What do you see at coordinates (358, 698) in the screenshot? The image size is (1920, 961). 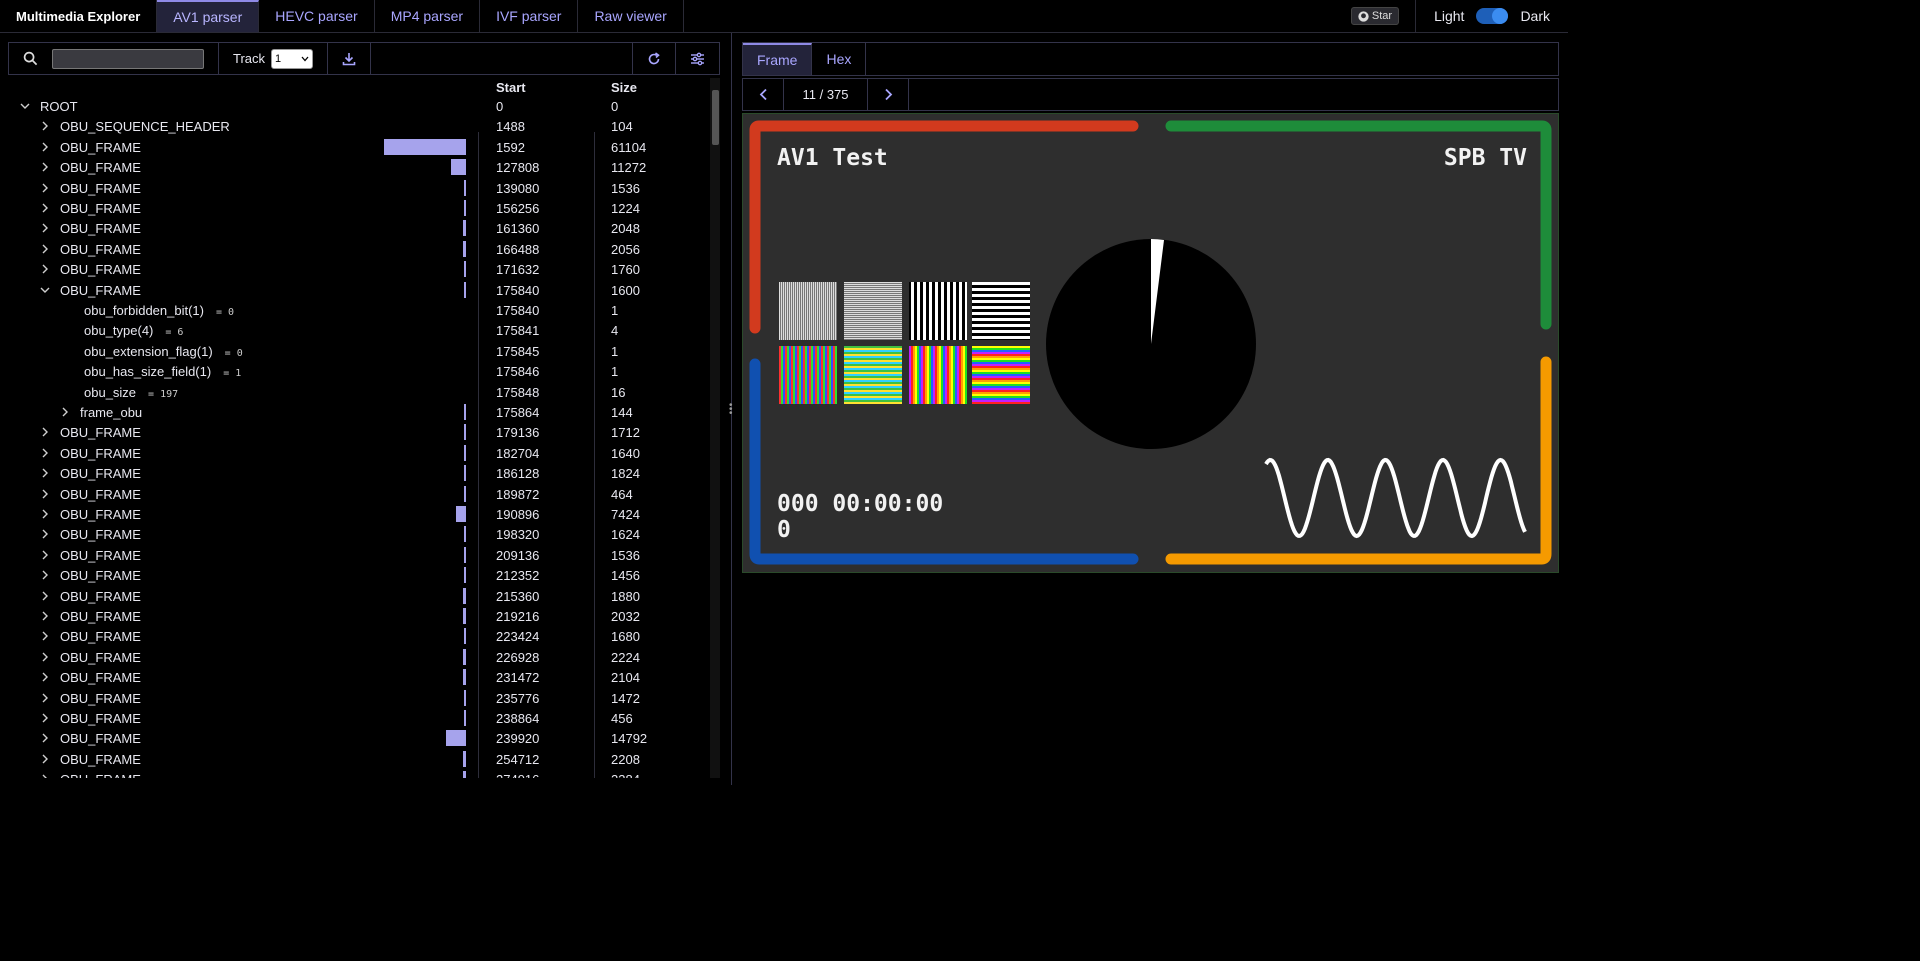 I see `tree-row: OBU_FRAME 235776 1472` at bounding box center [358, 698].